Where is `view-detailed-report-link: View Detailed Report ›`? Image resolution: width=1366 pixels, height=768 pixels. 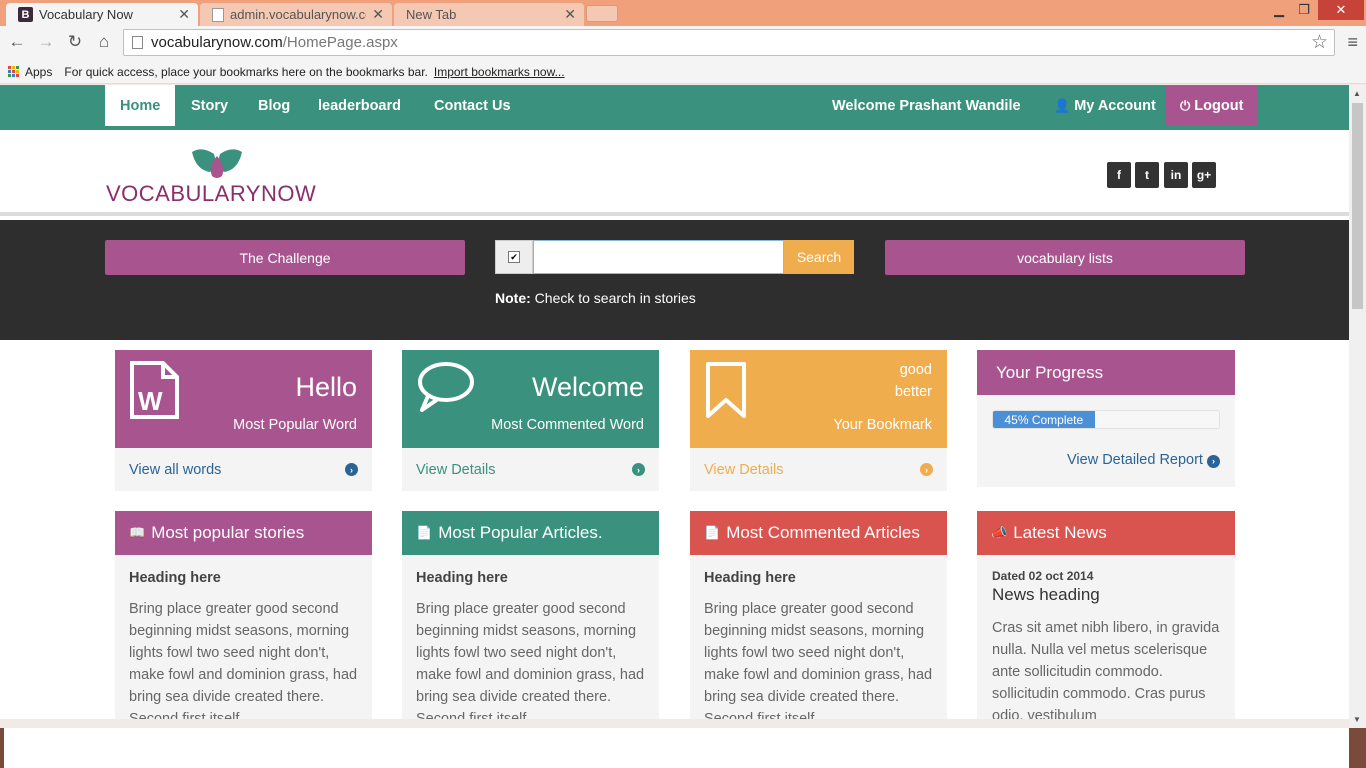
view-detailed-report-link: View Detailed Report › is located at coordinates (1143, 460).